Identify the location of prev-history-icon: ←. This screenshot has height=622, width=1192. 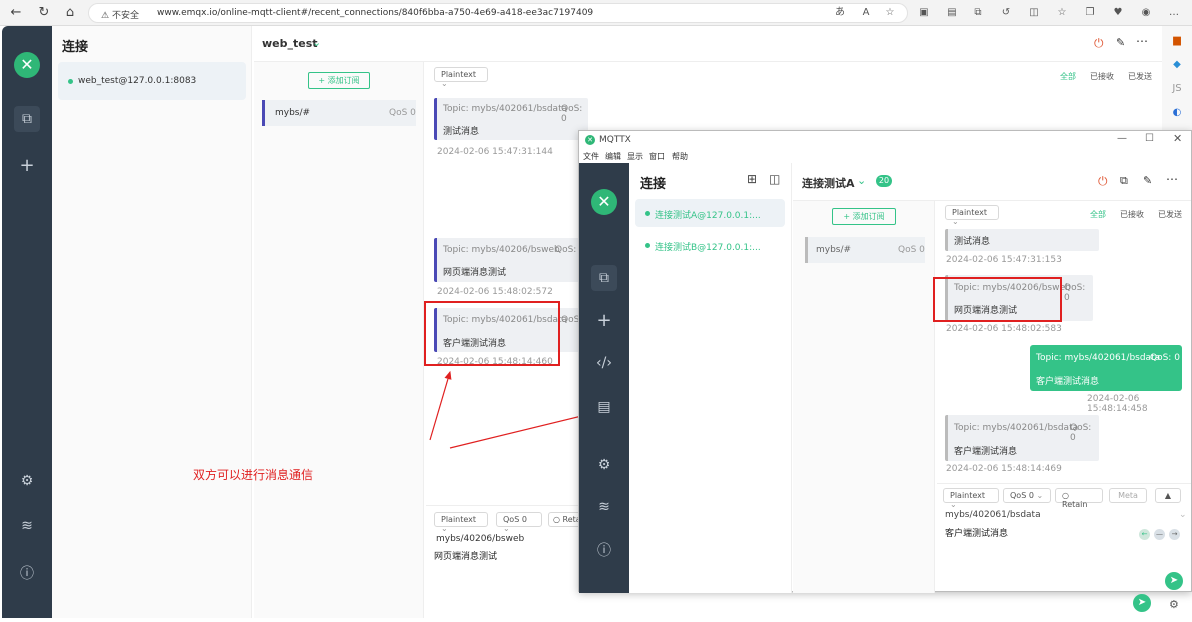
(1144, 534).